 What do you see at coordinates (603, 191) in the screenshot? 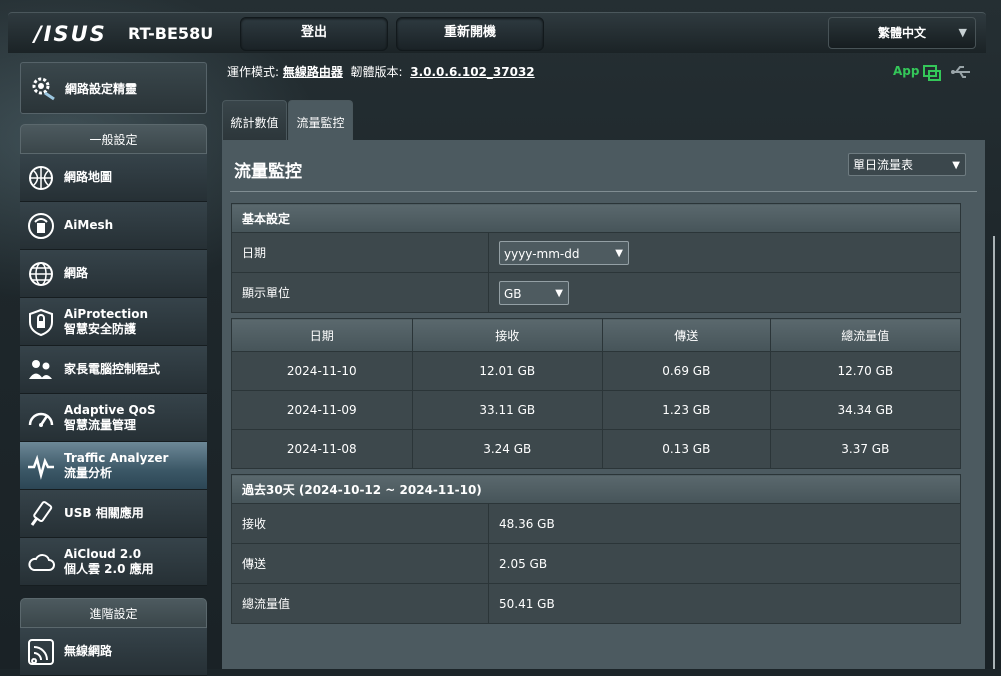
I see `divider` at bounding box center [603, 191].